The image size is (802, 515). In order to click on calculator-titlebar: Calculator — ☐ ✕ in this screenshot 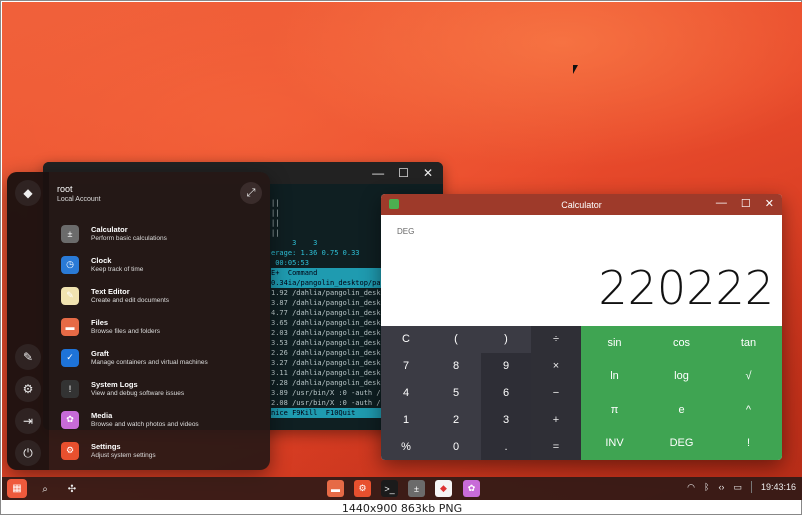, I will do `click(581, 204)`.